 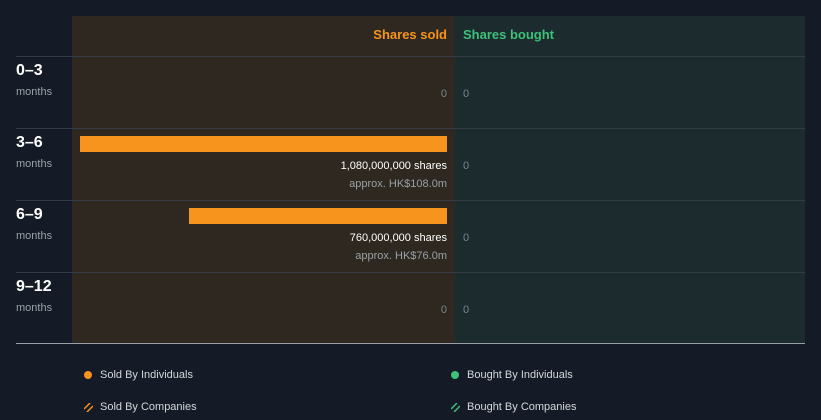 I want to click on period-range: 3–6, so click(x=29, y=142).